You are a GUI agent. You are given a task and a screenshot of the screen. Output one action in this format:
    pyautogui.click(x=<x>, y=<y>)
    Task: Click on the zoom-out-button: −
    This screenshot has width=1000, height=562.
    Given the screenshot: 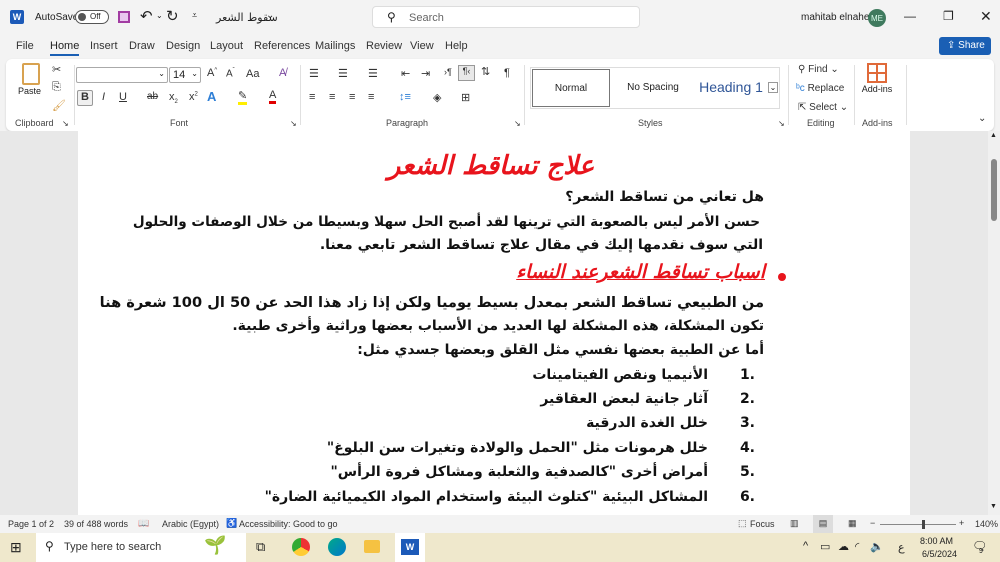 What is the action you would take?
    pyautogui.click(x=872, y=523)
    